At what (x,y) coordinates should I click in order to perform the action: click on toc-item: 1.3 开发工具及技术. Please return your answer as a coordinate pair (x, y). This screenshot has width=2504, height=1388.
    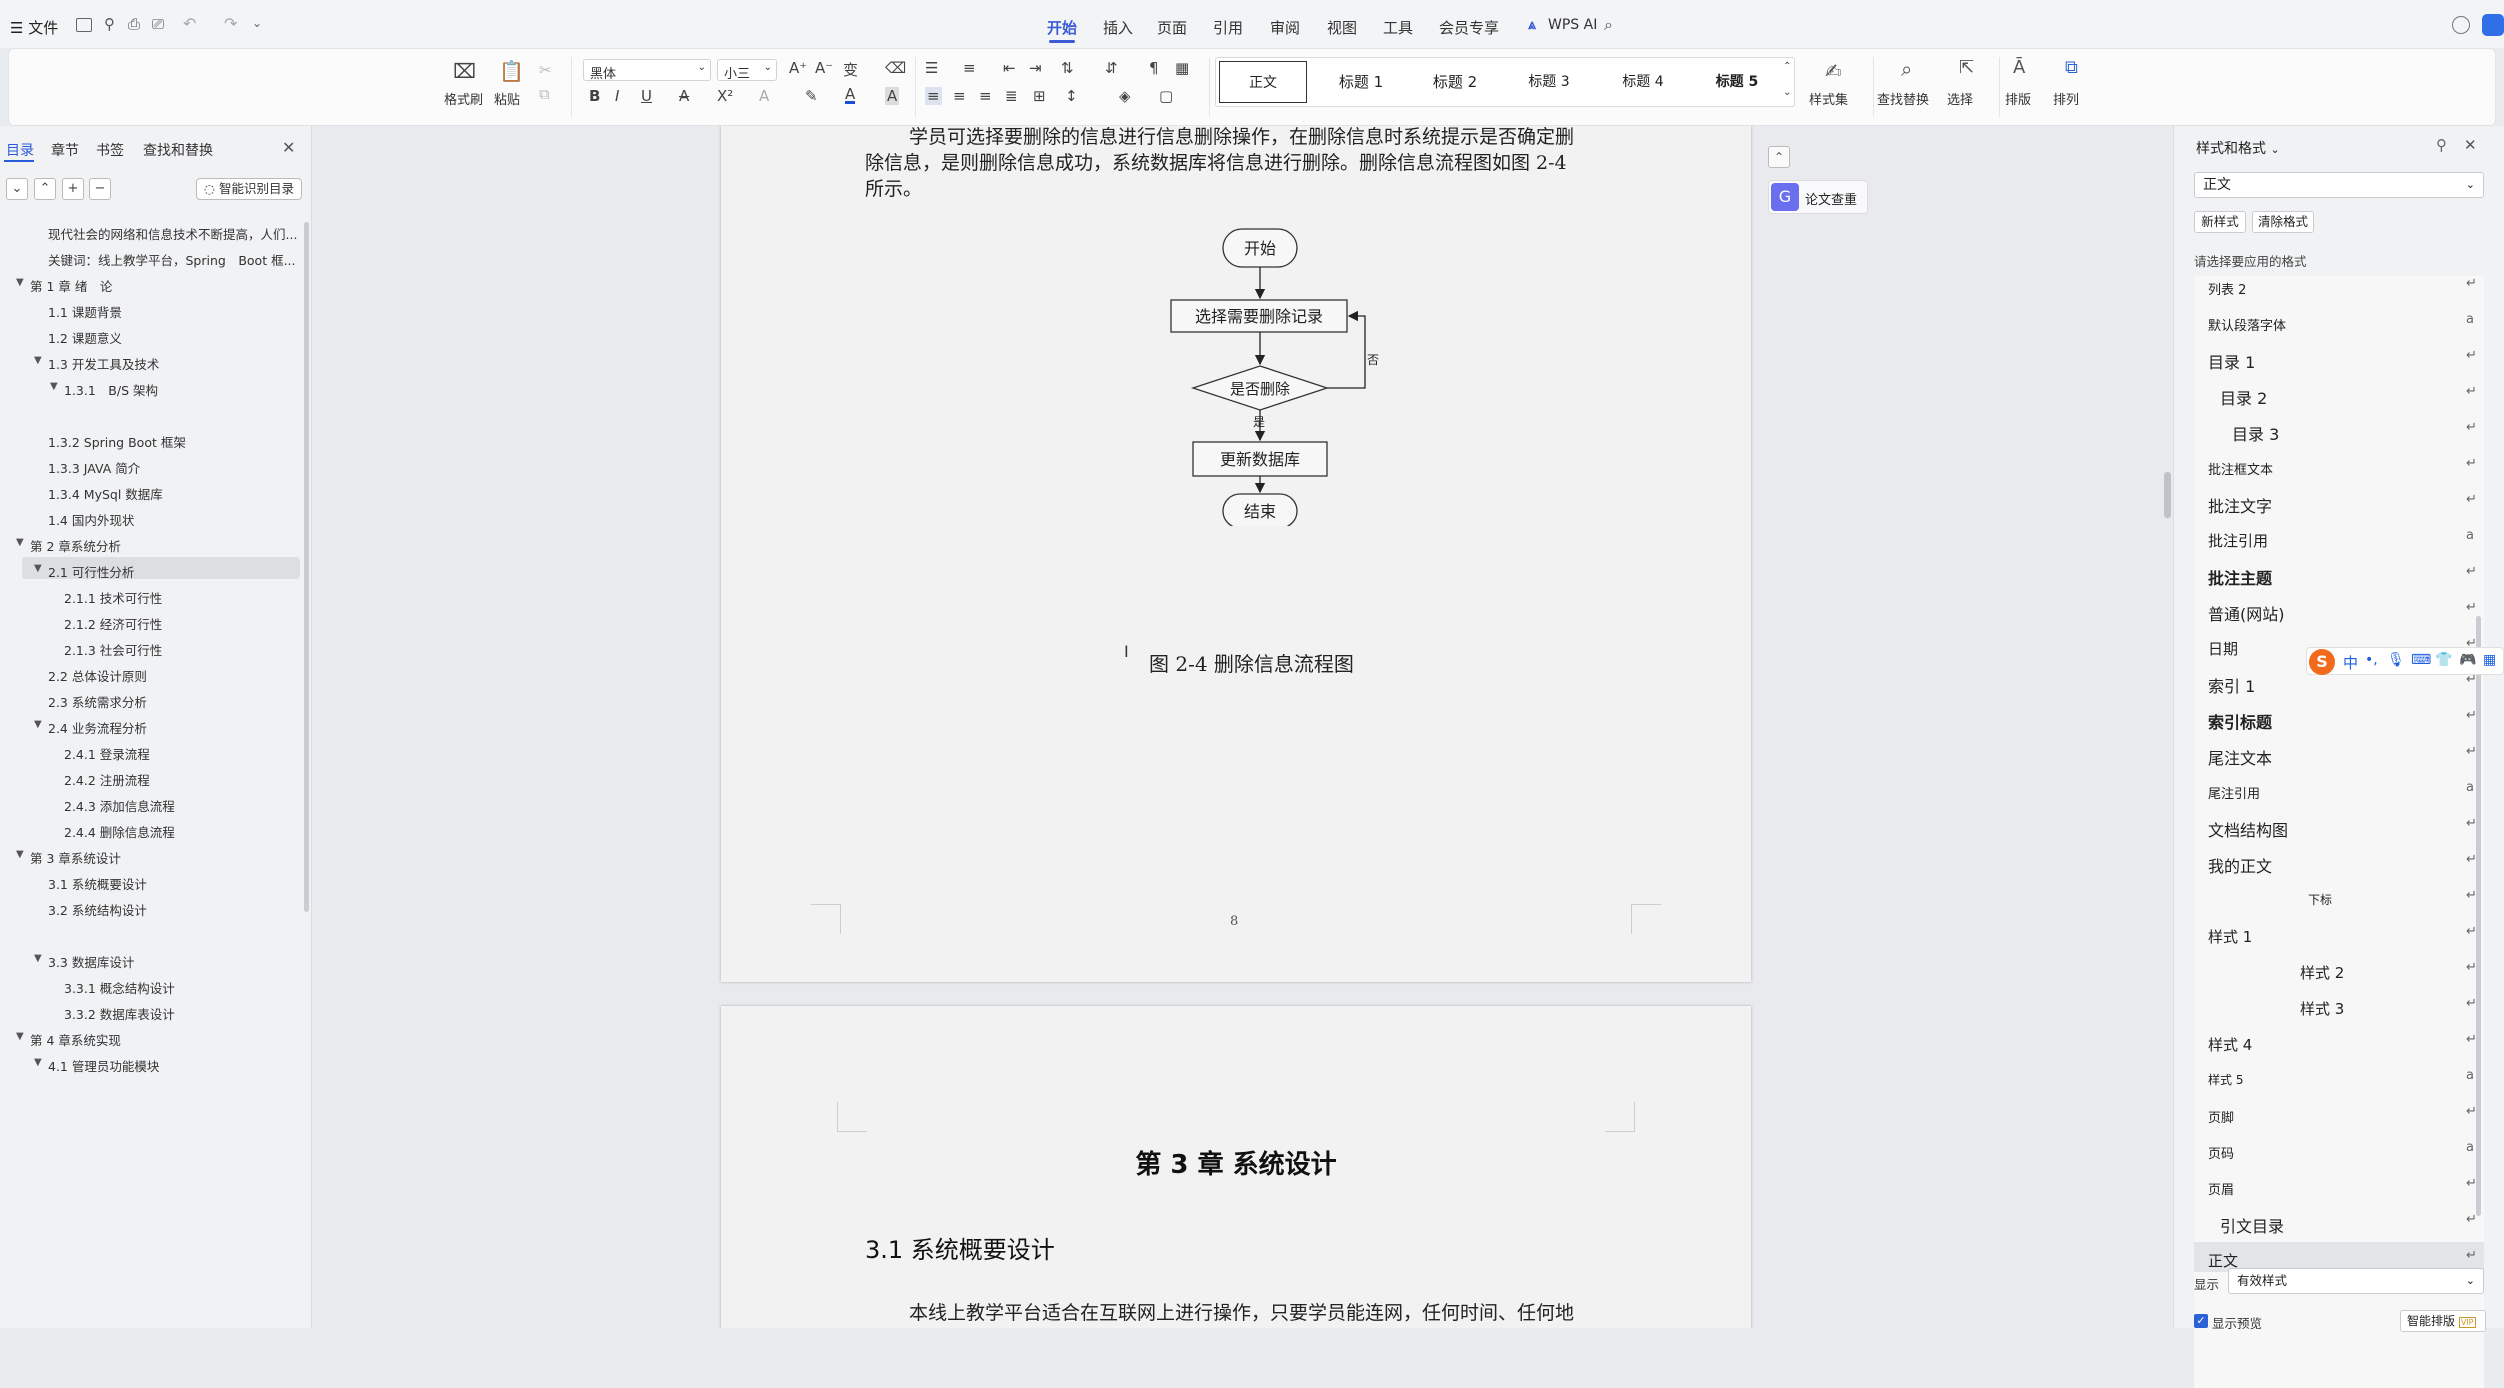
    Looking at the image, I should click on (103, 363).